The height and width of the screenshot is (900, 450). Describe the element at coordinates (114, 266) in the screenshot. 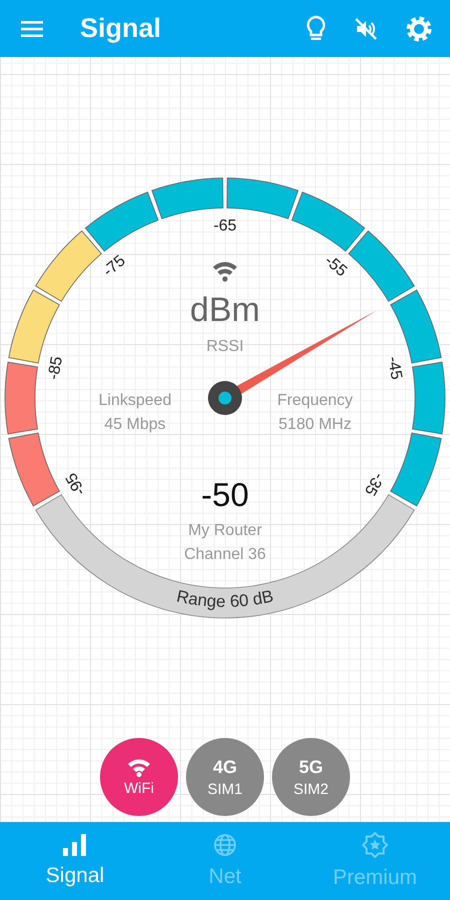

I see `tick-label: -75` at that location.